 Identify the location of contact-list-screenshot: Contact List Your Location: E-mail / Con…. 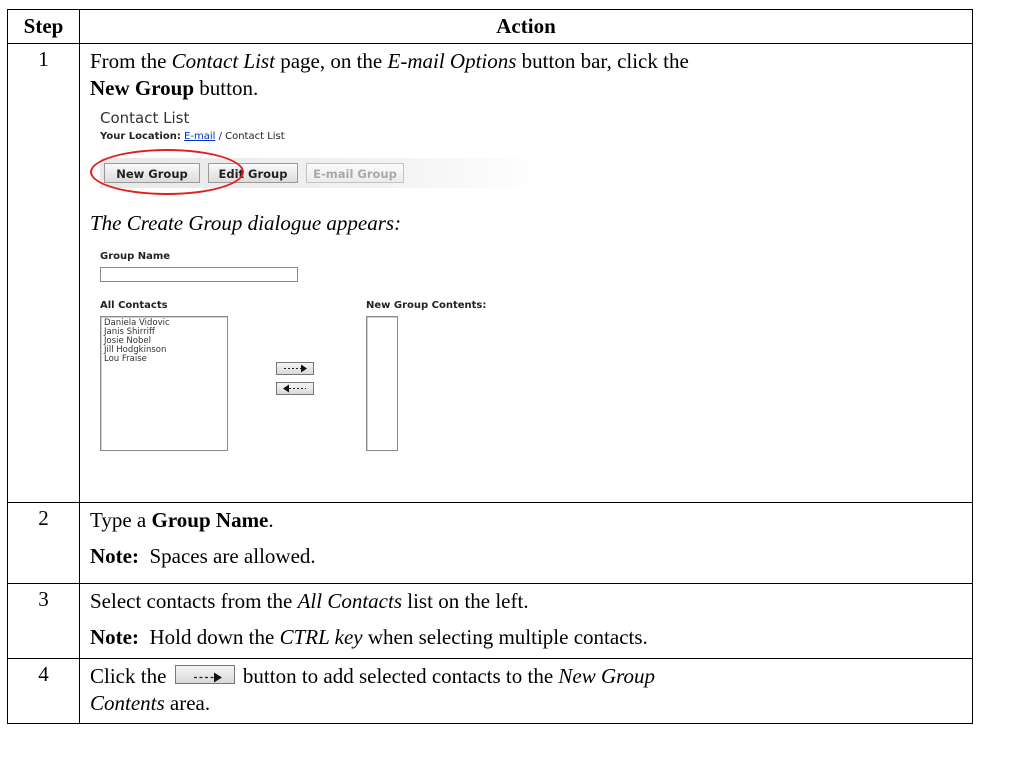
(527, 155).